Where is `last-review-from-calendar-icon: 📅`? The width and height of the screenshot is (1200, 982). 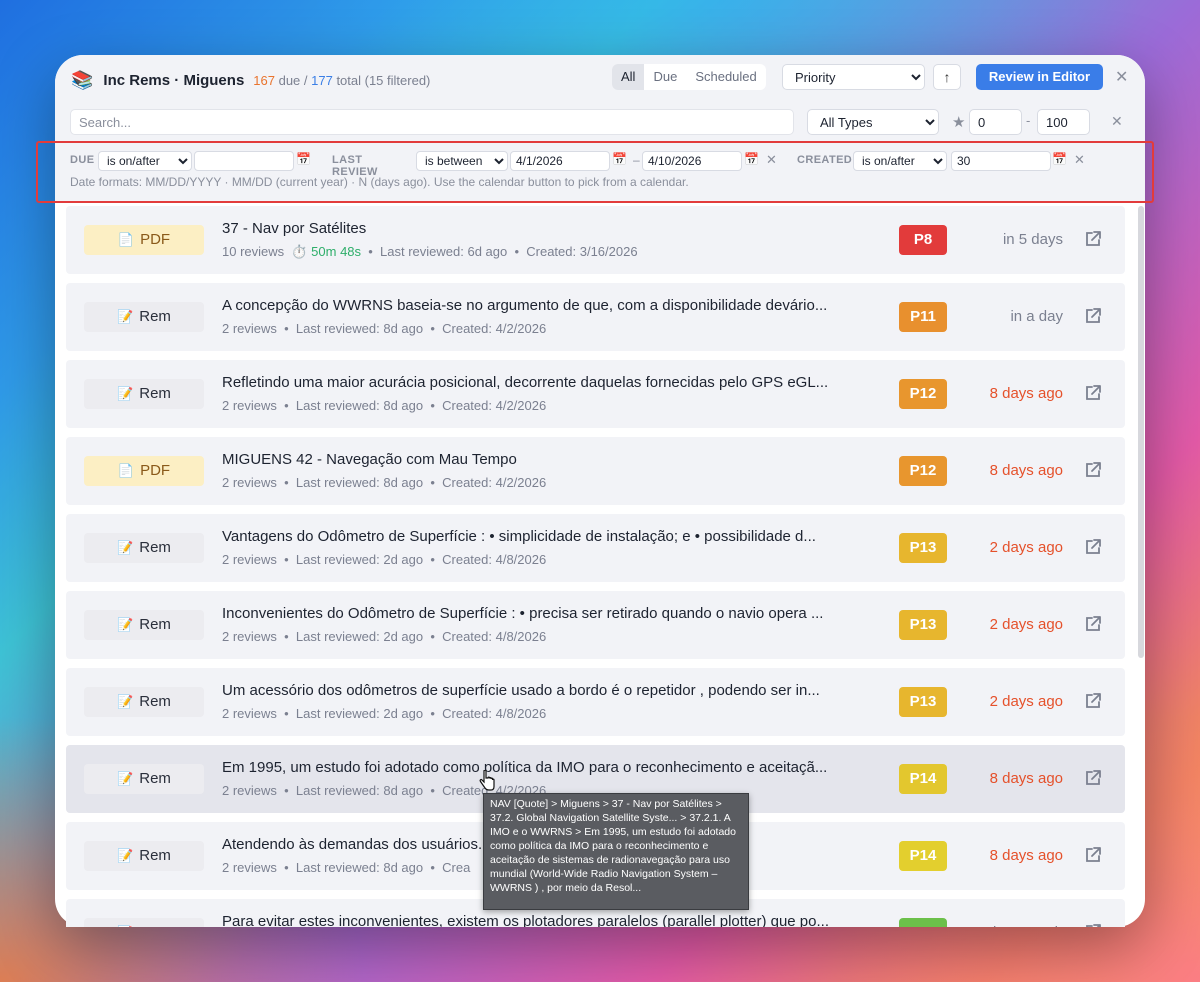
last-review-from-calendar-icon: 📅 is located at coordinates (619, 159).